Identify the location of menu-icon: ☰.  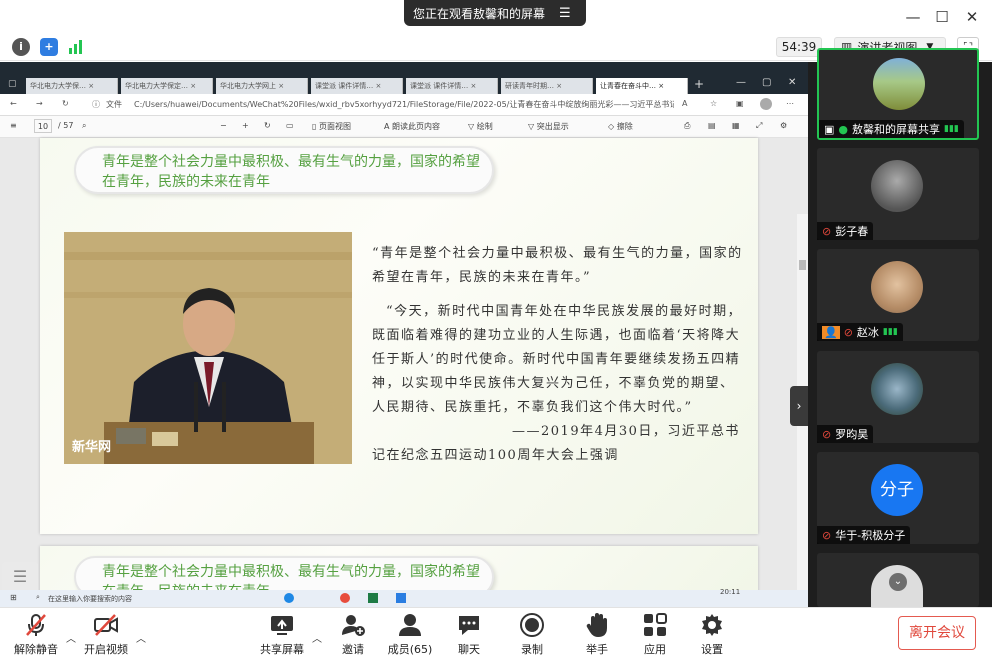
(565, 13).